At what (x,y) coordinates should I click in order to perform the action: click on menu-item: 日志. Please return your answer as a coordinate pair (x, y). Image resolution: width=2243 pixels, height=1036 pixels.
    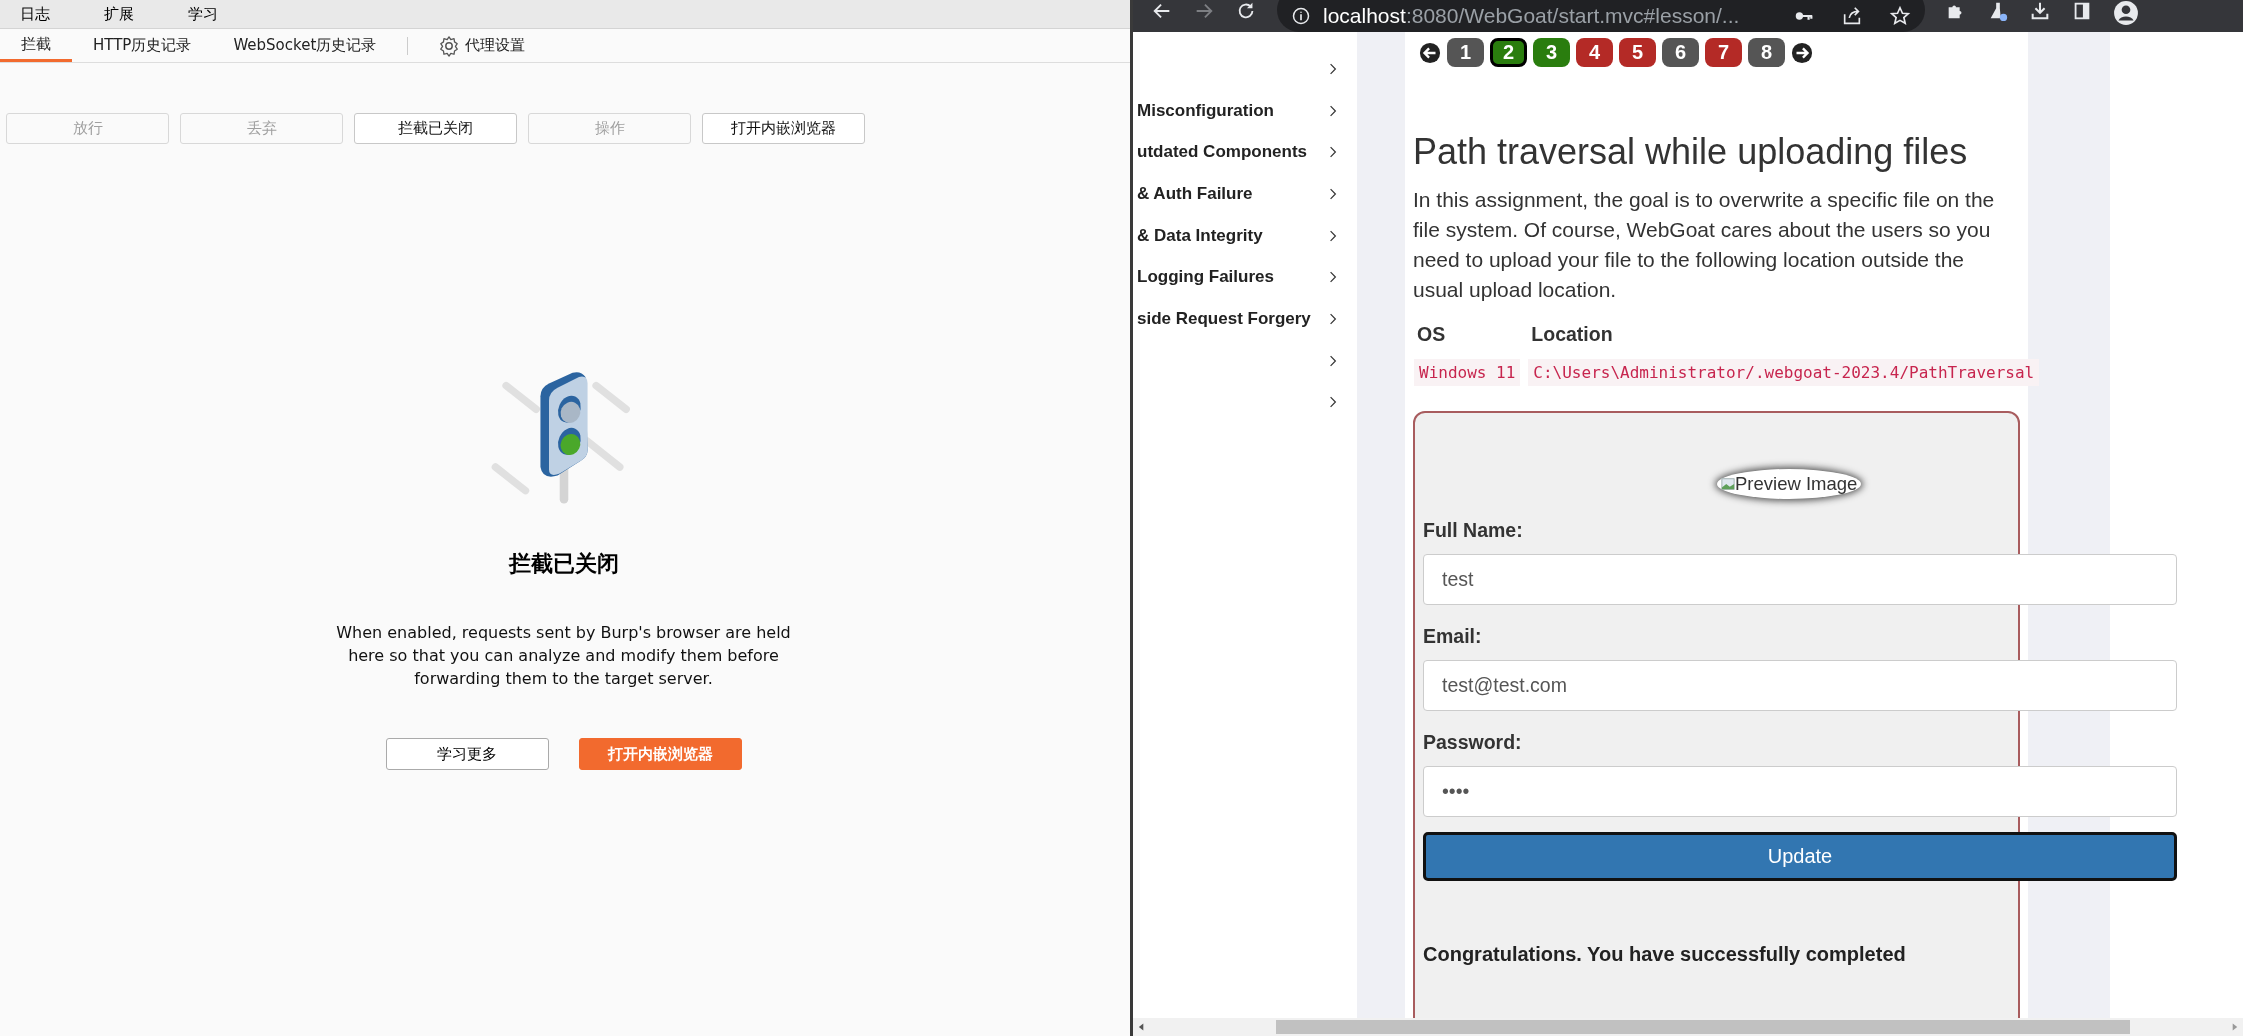
    Looking at the image, I should click on (35, 14).